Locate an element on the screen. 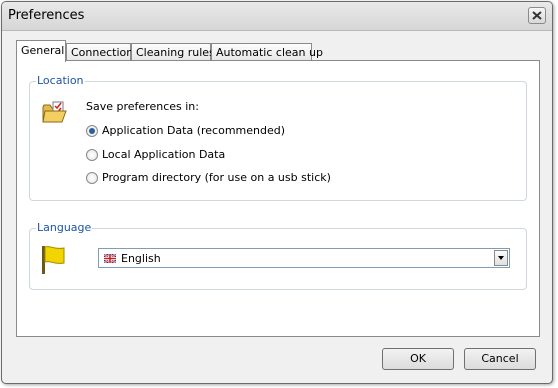 Image resolution: width=558 pixels, height=388 pixels. close-button is located at coordinates (537, 15).